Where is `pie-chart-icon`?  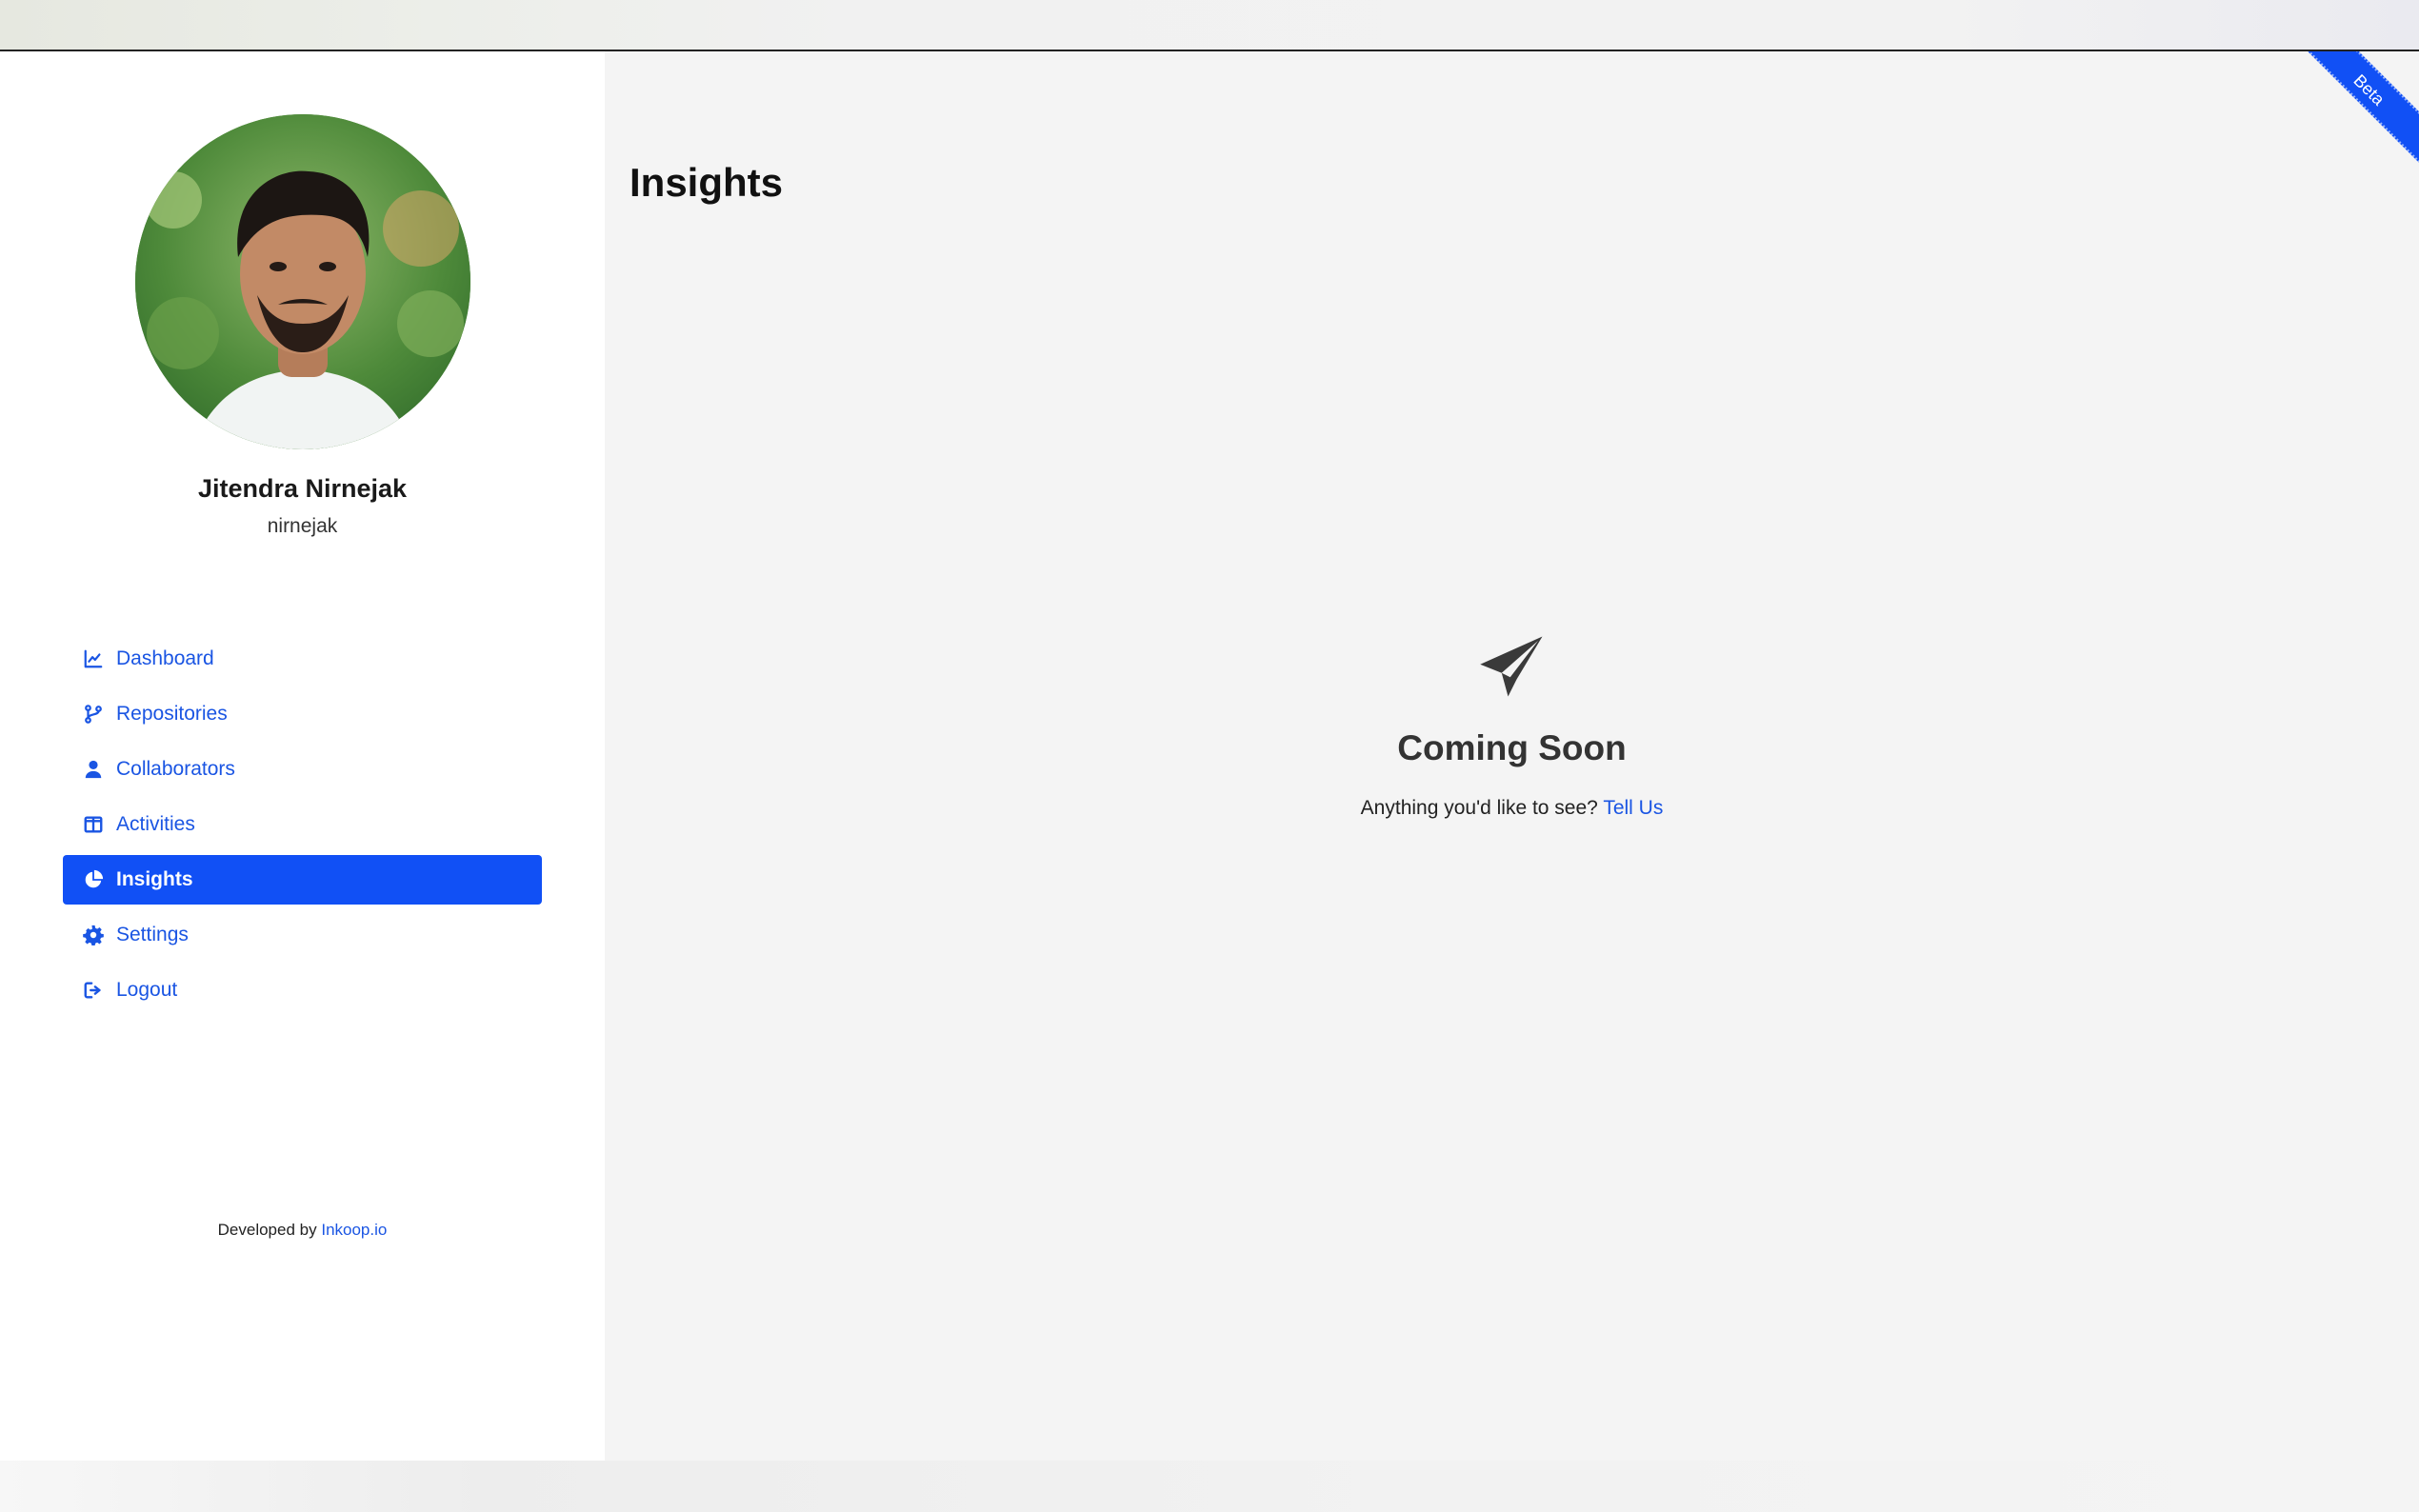 pie-chart-icon is located at coordinates (93, 879).